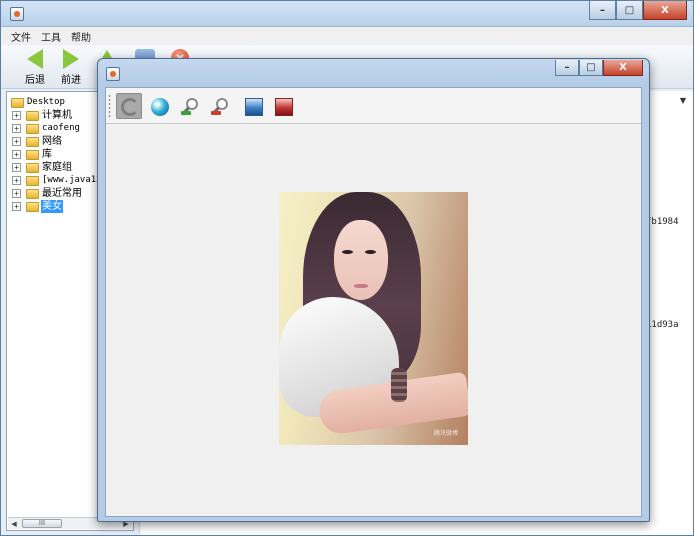 The width and height of the screenshot is (694, 536). What do you see at coordinates (629, 10) in the screenshot?
I see `main-maximize-button: □` at bounding box center [629, 10].